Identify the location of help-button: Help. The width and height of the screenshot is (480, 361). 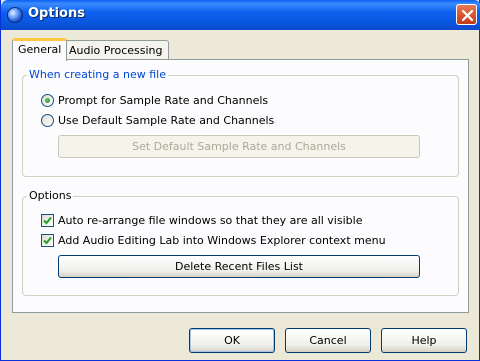
(424, 340).